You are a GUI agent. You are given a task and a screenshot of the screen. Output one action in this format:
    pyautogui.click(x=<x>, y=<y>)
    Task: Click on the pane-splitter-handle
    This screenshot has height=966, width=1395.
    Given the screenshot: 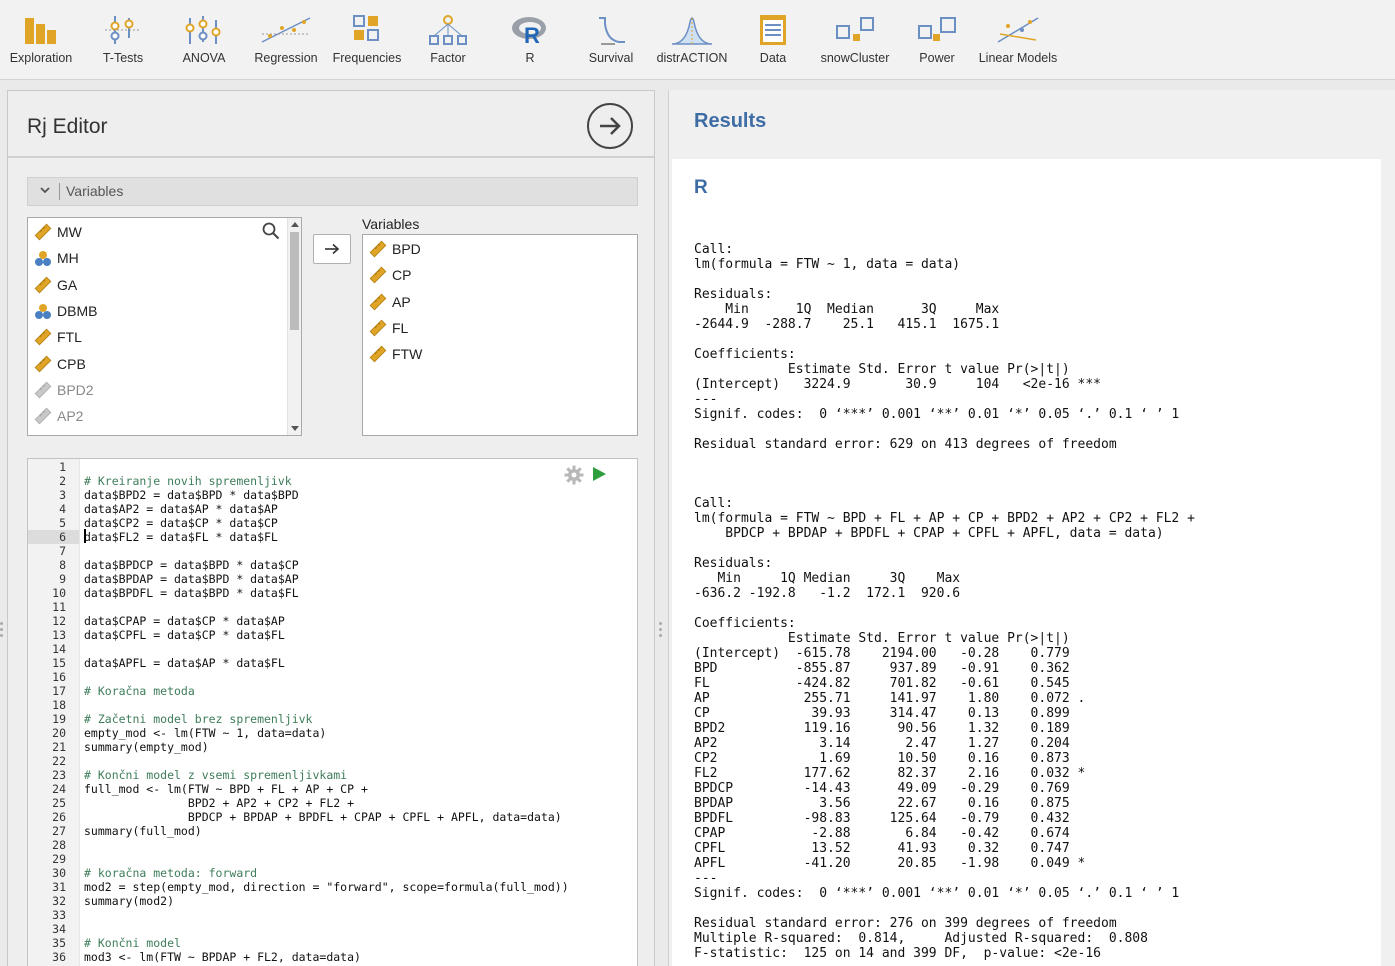 What is the action you would take?
    pyautogui.click(x=661, y=631)
    